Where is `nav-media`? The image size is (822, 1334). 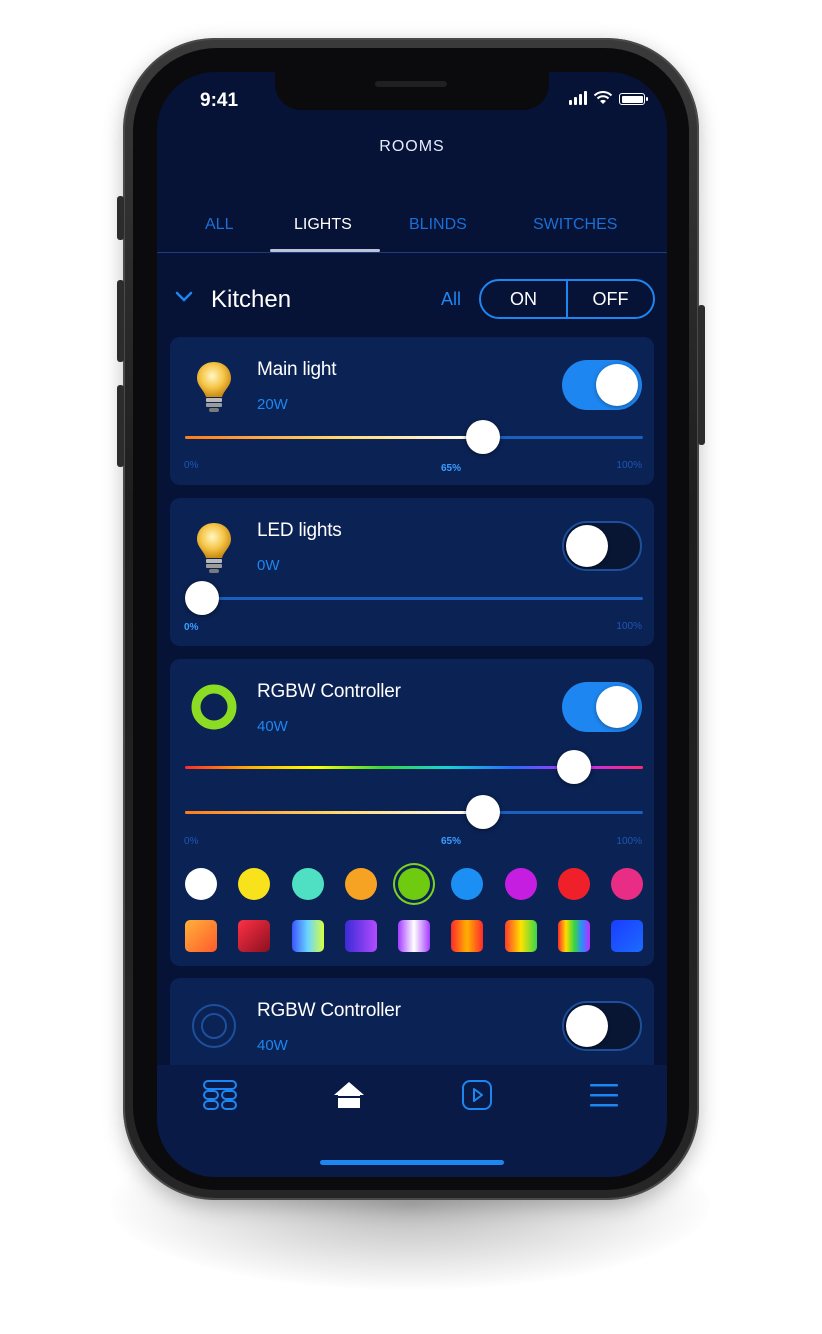
nav-media is located at coordinates (477, 1095).